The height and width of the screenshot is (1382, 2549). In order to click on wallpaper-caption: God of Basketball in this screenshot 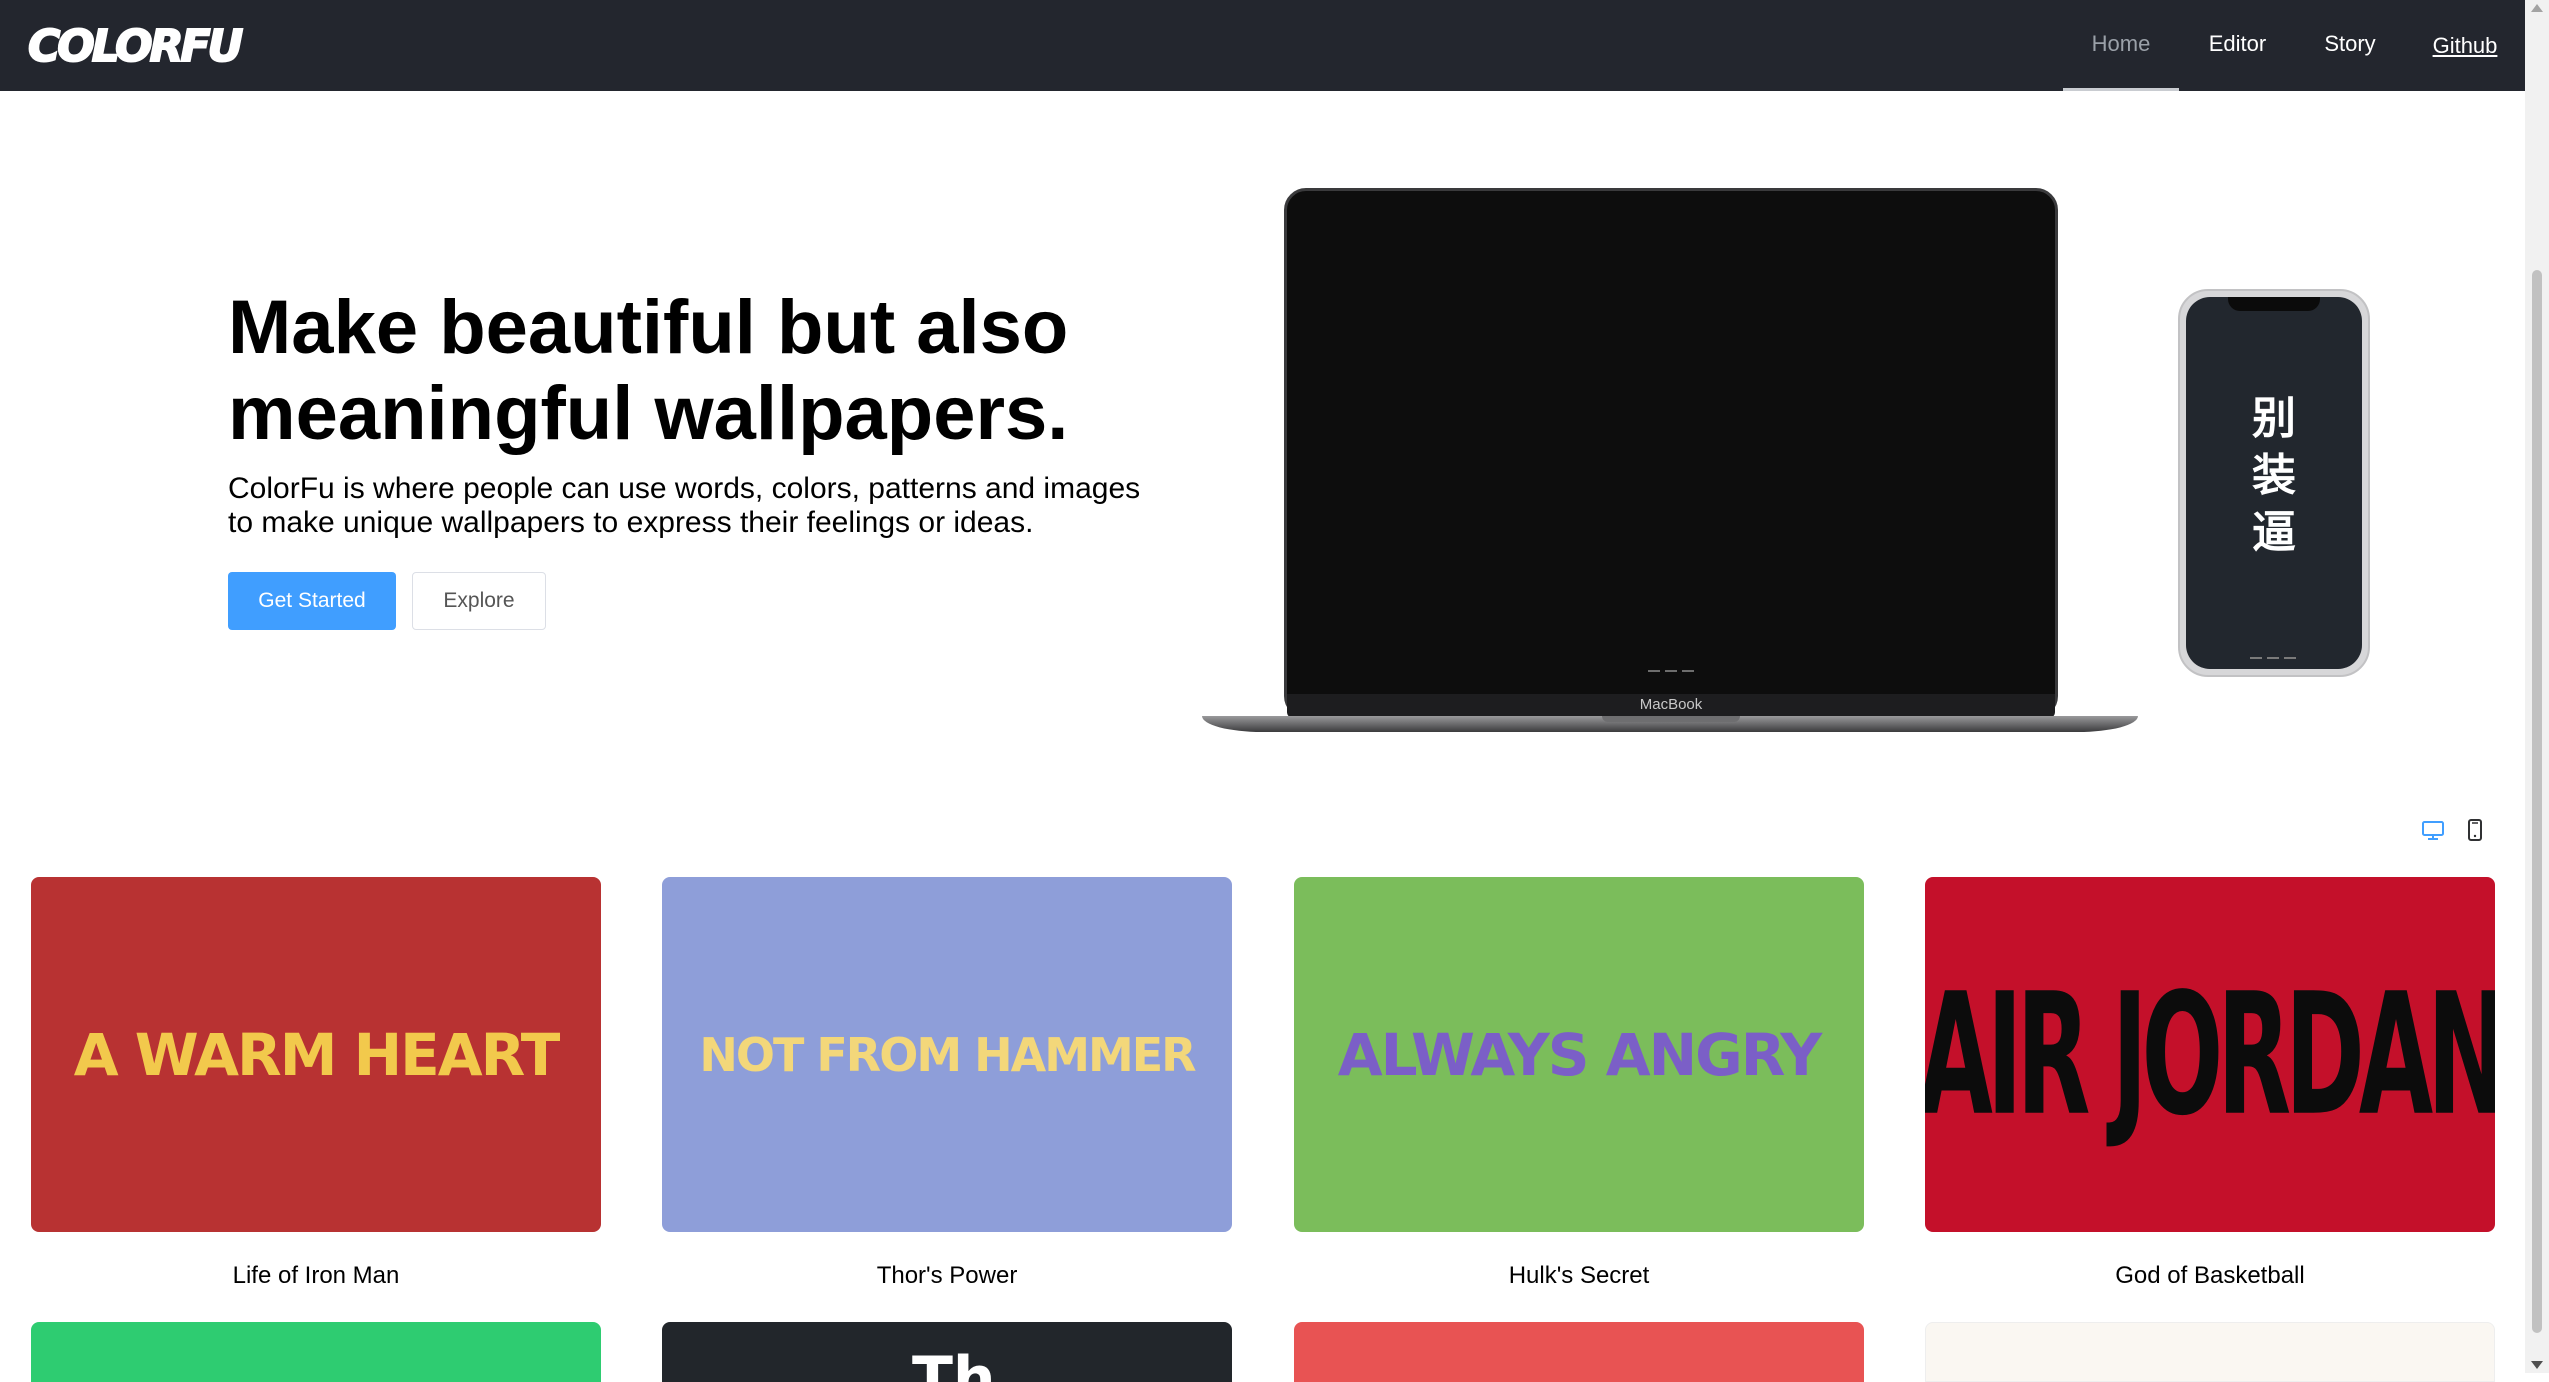, I will do `click(2210, 1276)`.